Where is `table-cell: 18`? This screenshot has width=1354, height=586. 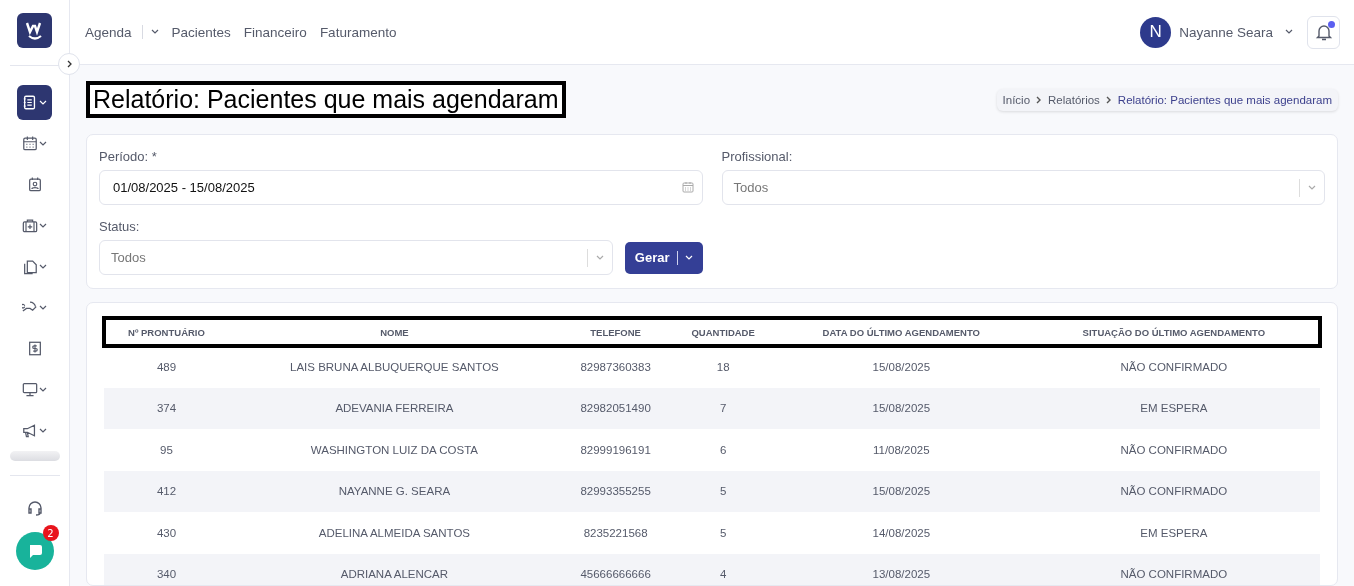 table-cell: 18 is located at coordinates (723, 367).